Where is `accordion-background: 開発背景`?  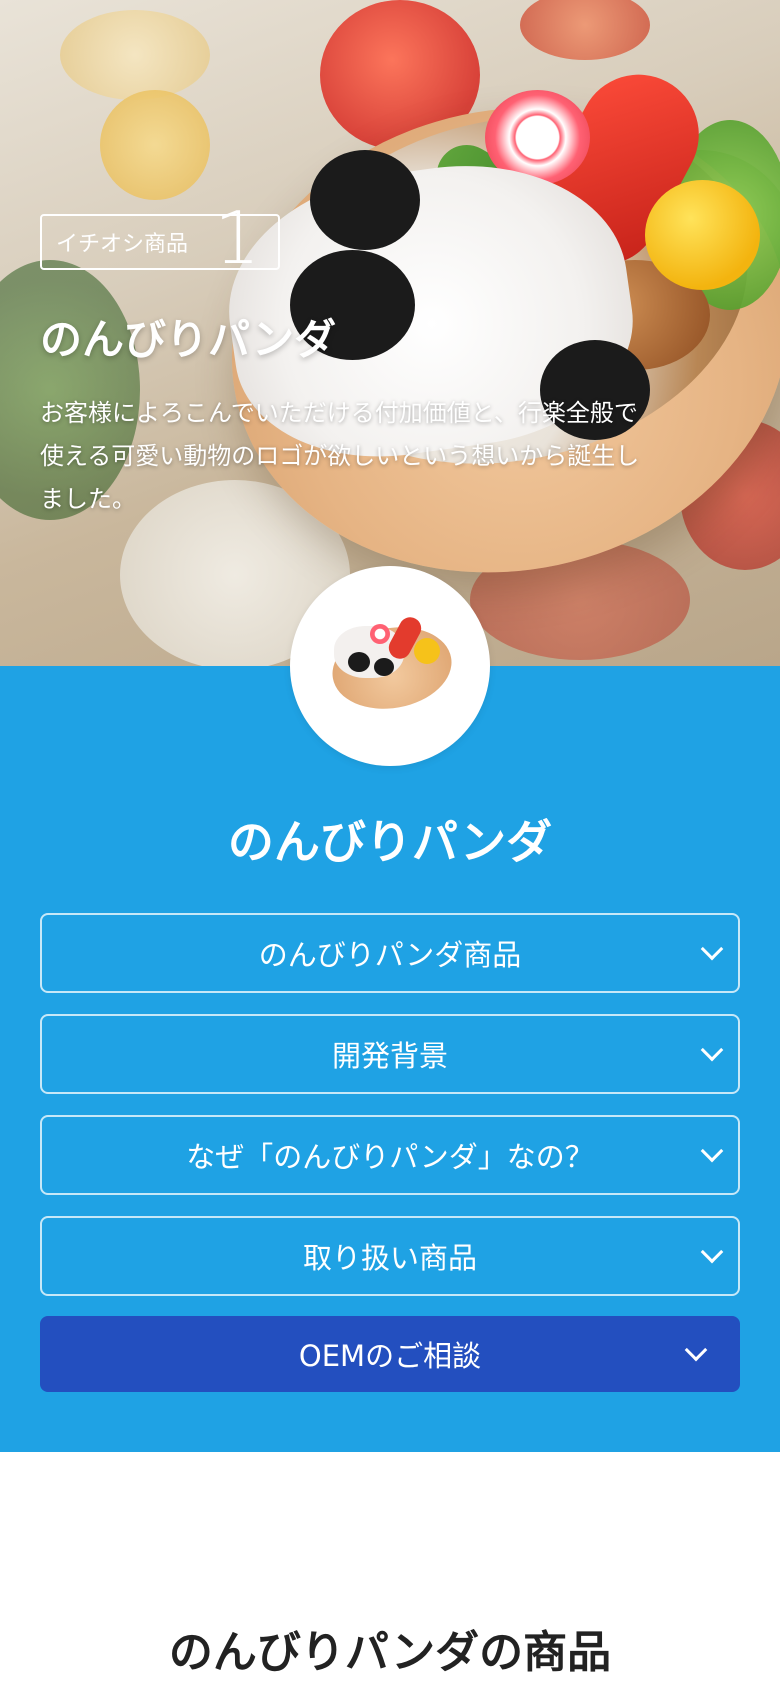
accordion-background: 開発背景 is located at coordinates (390, 1054).